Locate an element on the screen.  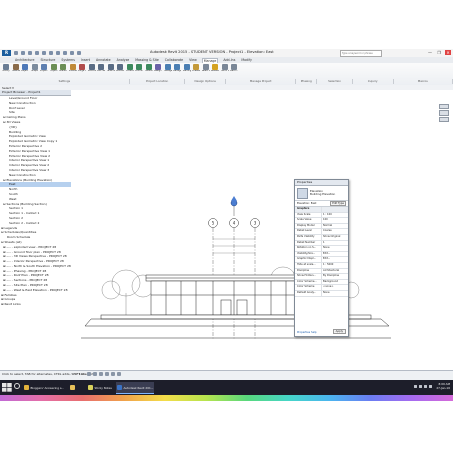
additional-settings-button: Additional Settings is located at coordinates (120, 70).